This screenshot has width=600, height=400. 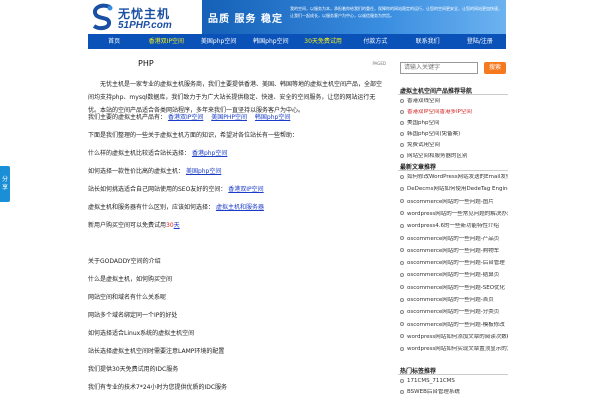 I want to click on sidebar-link: oscommerce网站的一些问题-SEO优化, so click(x=454, y=288).